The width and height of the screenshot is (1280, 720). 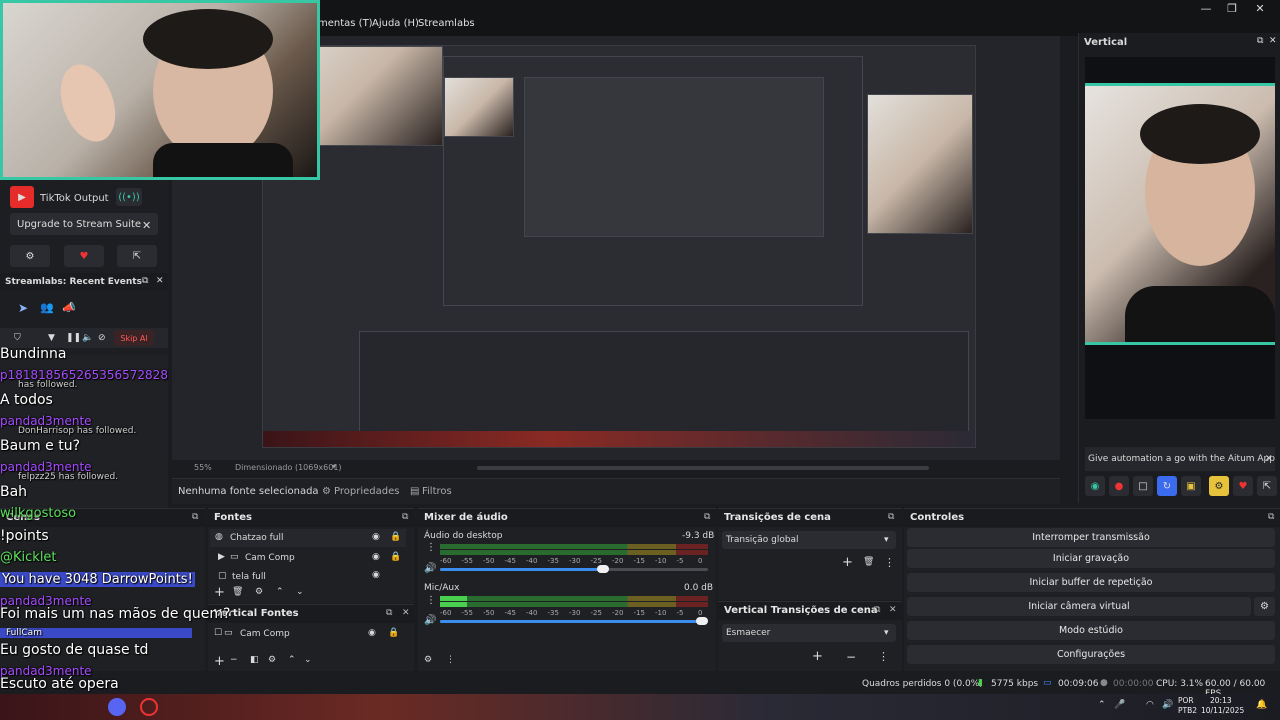 What do you see at coordinates (1095, 486) in the screenshot?
I see `broadcast-icon: ◉` at bounding box center [1095, 486].